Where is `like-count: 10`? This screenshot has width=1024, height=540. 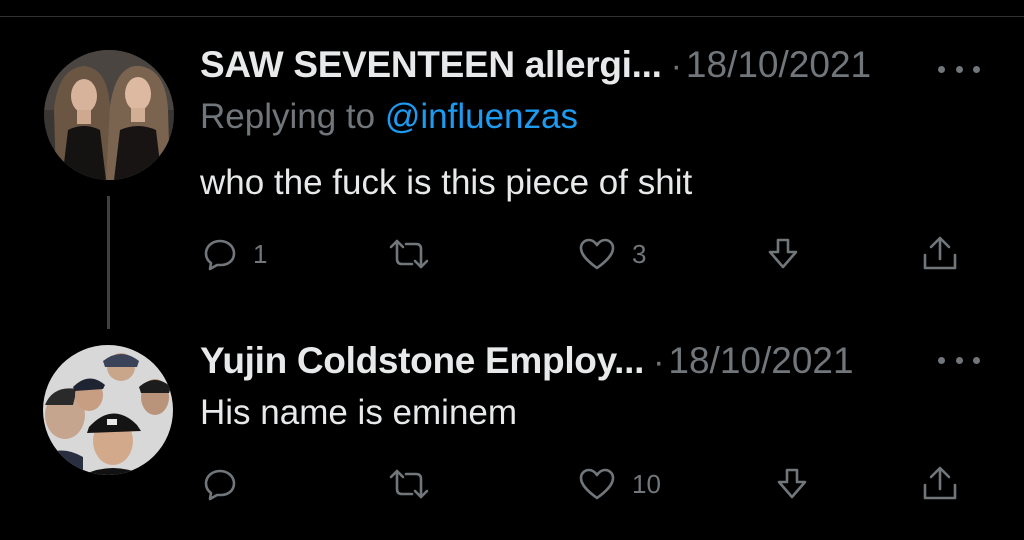 like-count: 10 is located at coordinates (646, 483).